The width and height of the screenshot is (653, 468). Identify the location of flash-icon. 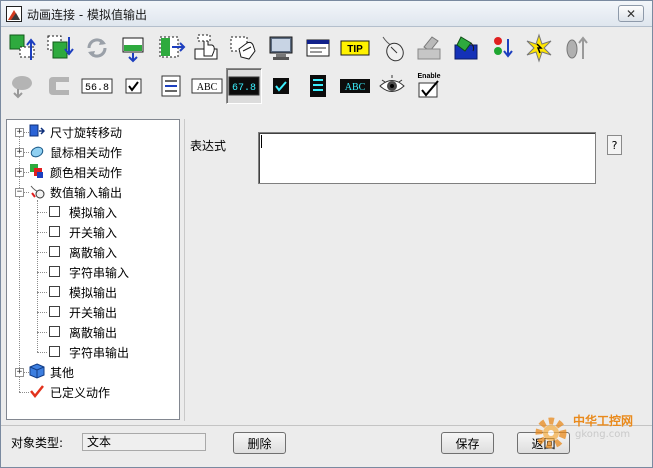
(539, 48).